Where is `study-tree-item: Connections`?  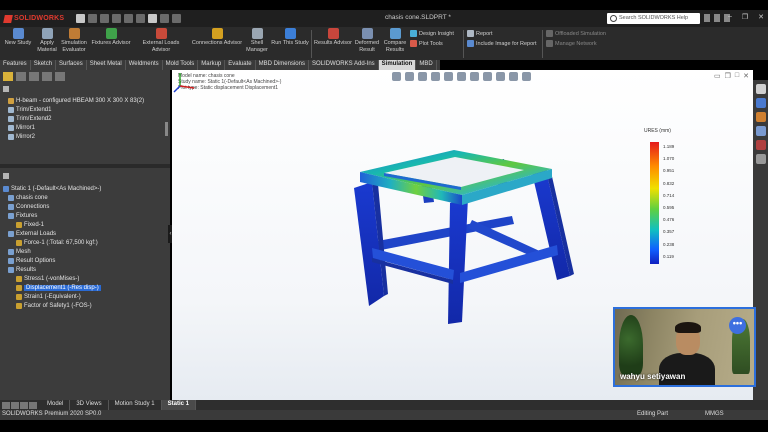
study-tree-item: Connections is located at coordinates (50, 206).